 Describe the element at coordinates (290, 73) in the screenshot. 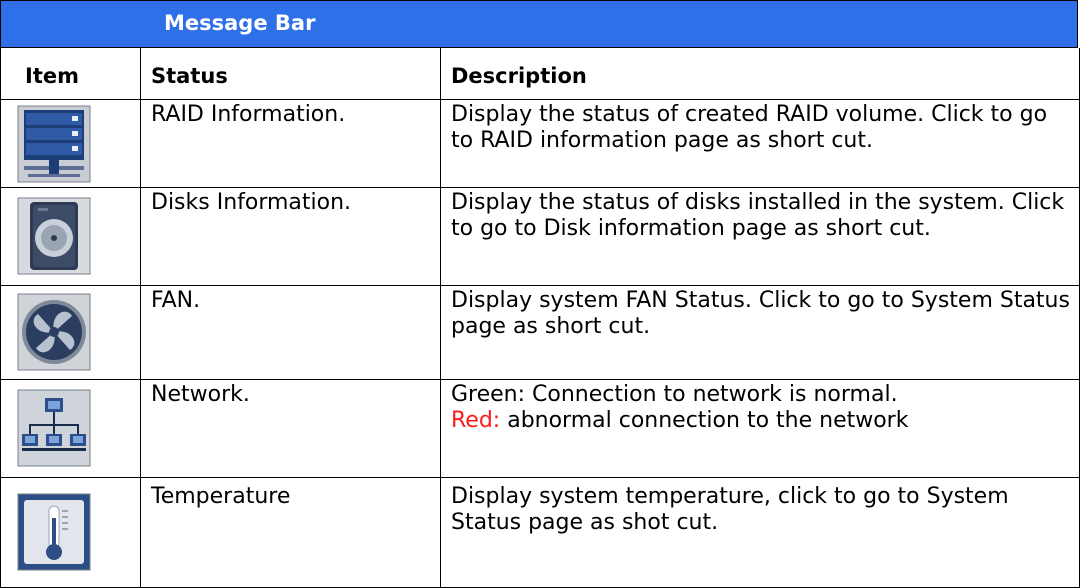

I see `col-status-cell: Status` at that location.